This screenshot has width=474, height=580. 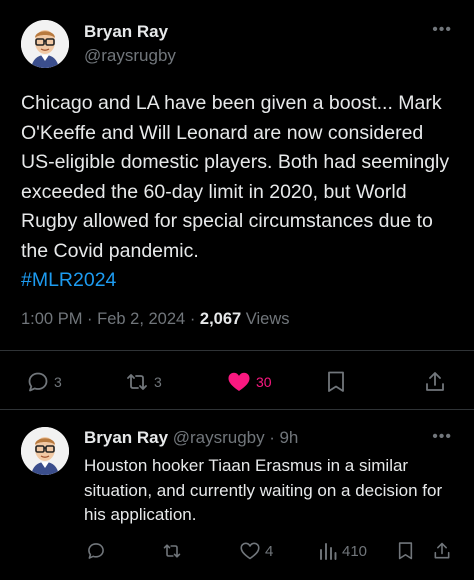 I want to click on author-handle: @raysrugby, so click(x=130, y=56).